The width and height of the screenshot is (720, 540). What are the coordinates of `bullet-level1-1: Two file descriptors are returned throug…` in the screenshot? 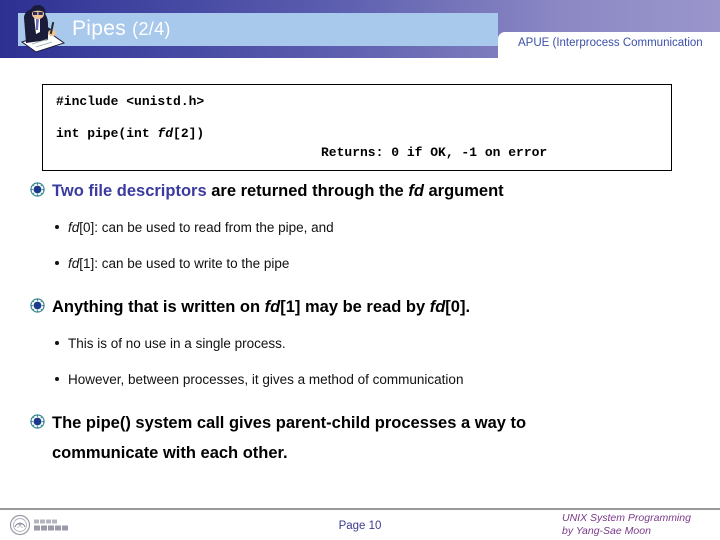 It's located at (360, 191).